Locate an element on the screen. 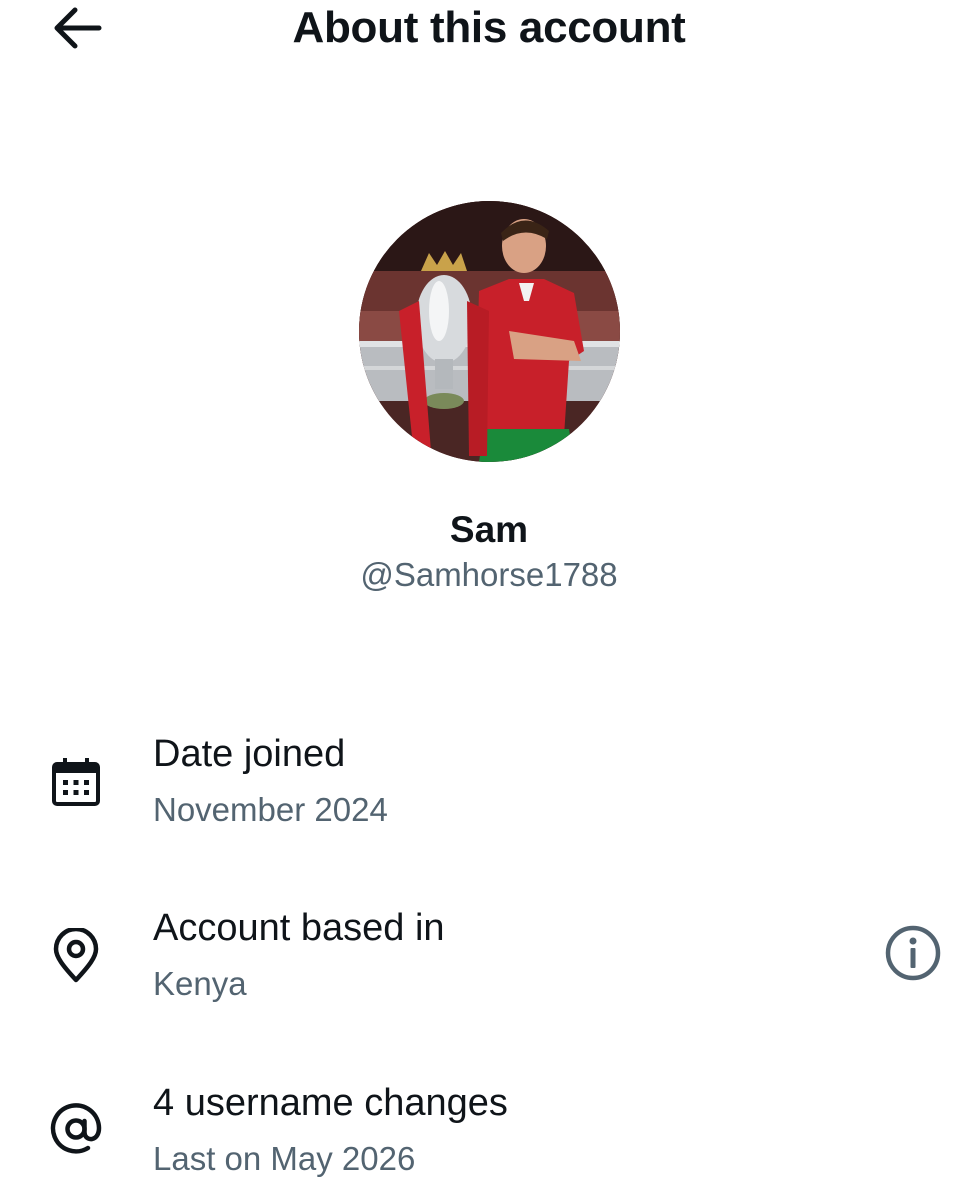 The image size is (978, 1200). row-subtitle: November 2024 is located at coordinates (270, 809).